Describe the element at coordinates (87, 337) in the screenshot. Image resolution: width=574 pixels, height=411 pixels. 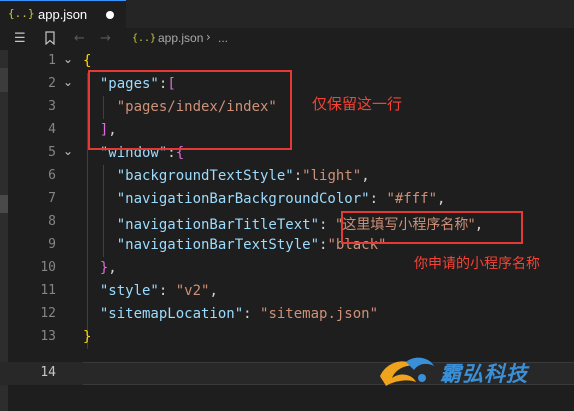
I see `brace: }` at that location.